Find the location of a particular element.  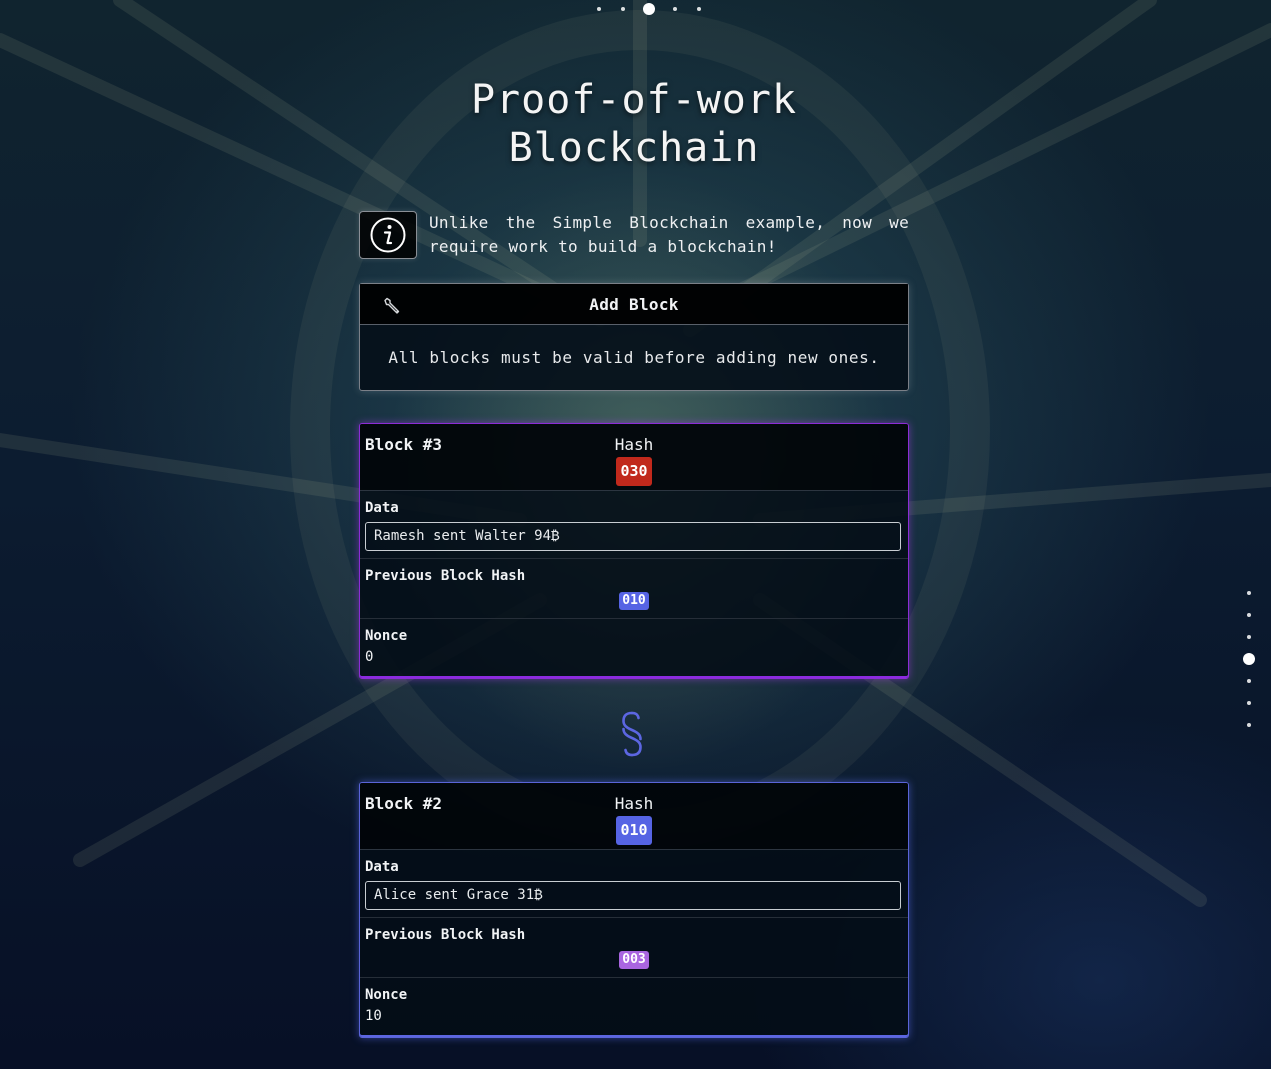

hash-badge: 030 is located at coordinates (634, 471).